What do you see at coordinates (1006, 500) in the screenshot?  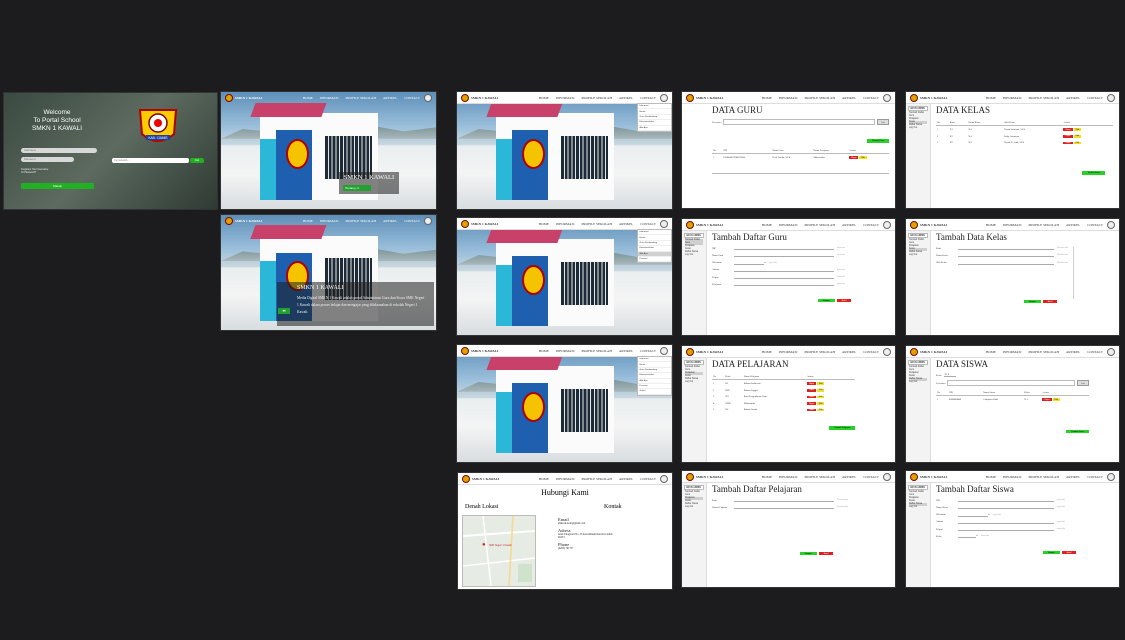 I see `nis-input` at bounding box center [1006, 500].